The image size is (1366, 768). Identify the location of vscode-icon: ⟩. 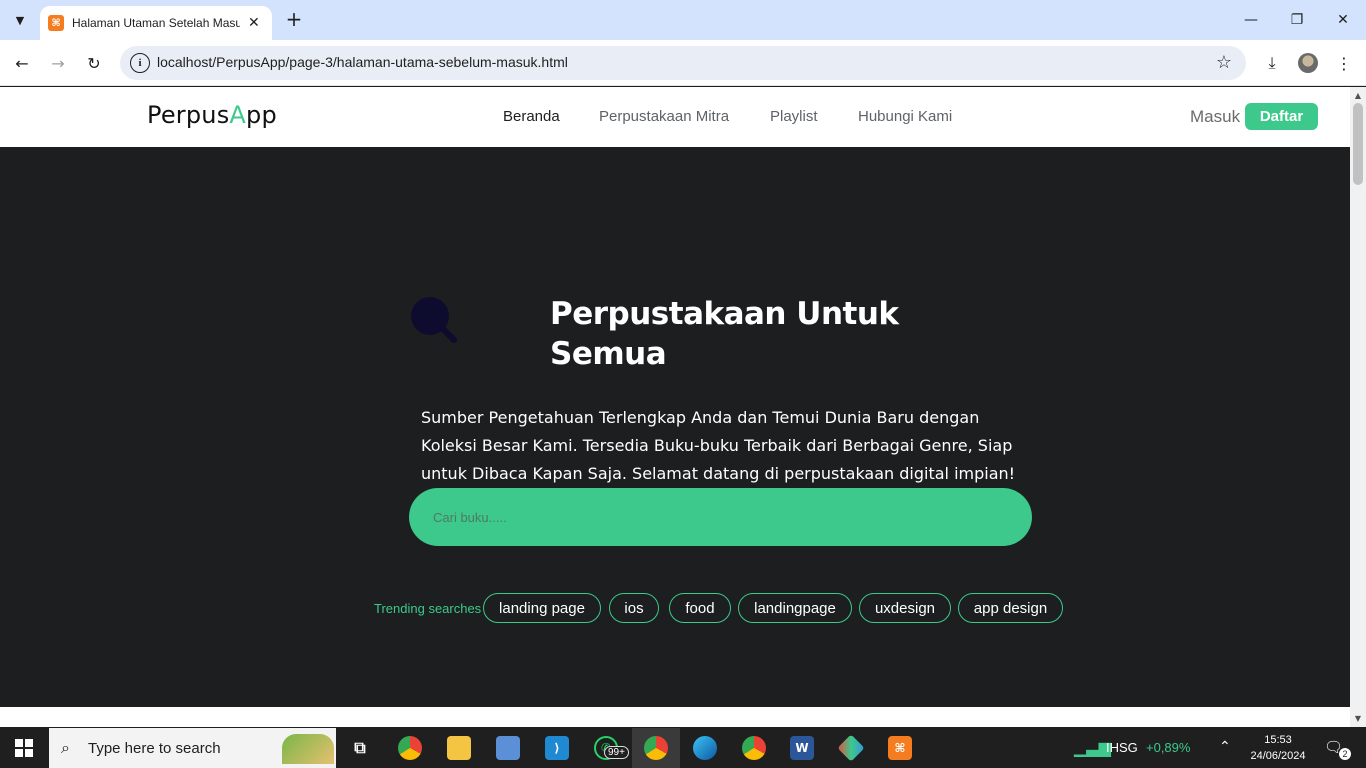
(557, 748).